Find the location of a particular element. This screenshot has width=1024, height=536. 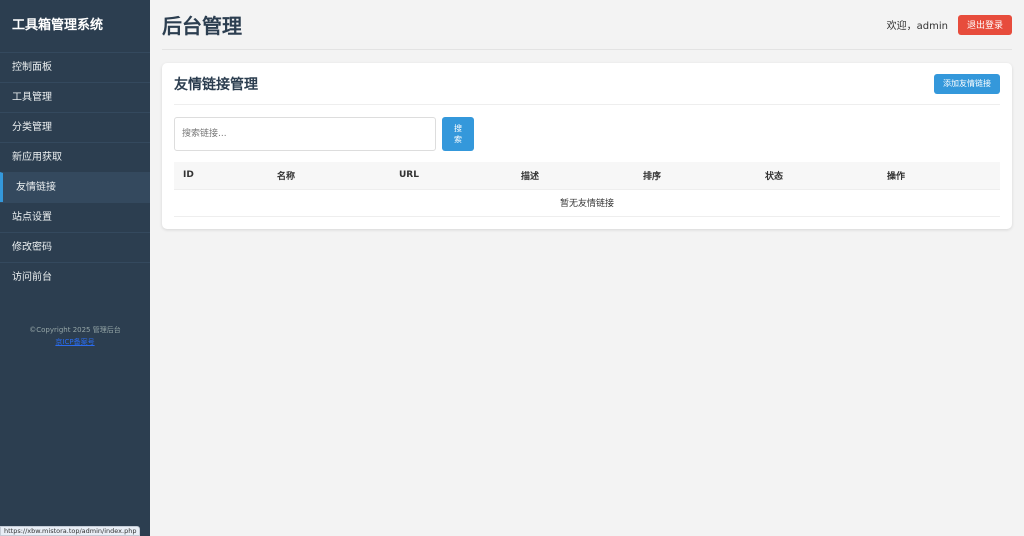

table-row: 暂无友情链接 is located at coordinates (587, 203).